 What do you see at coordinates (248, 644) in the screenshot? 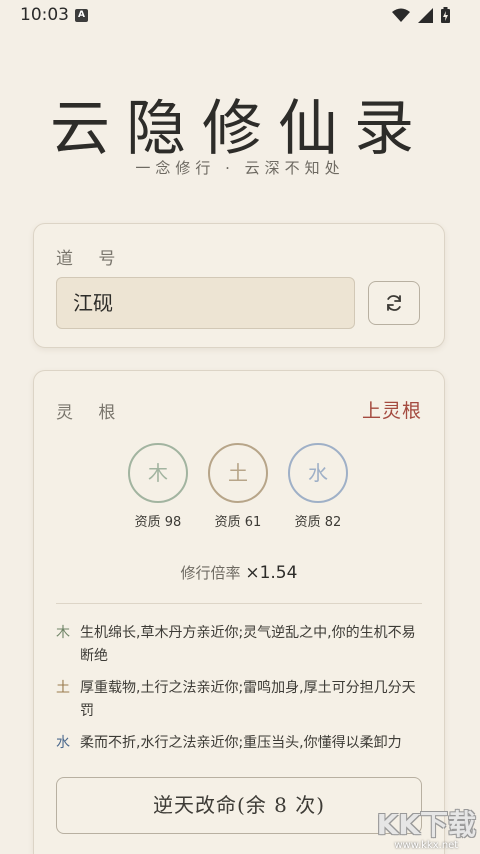
I see `trait-wood-text: 生机绵长,草木丹方亲近你;灵气逆乱之中,你的生机不易断绝` at bounding box center [248, 644].